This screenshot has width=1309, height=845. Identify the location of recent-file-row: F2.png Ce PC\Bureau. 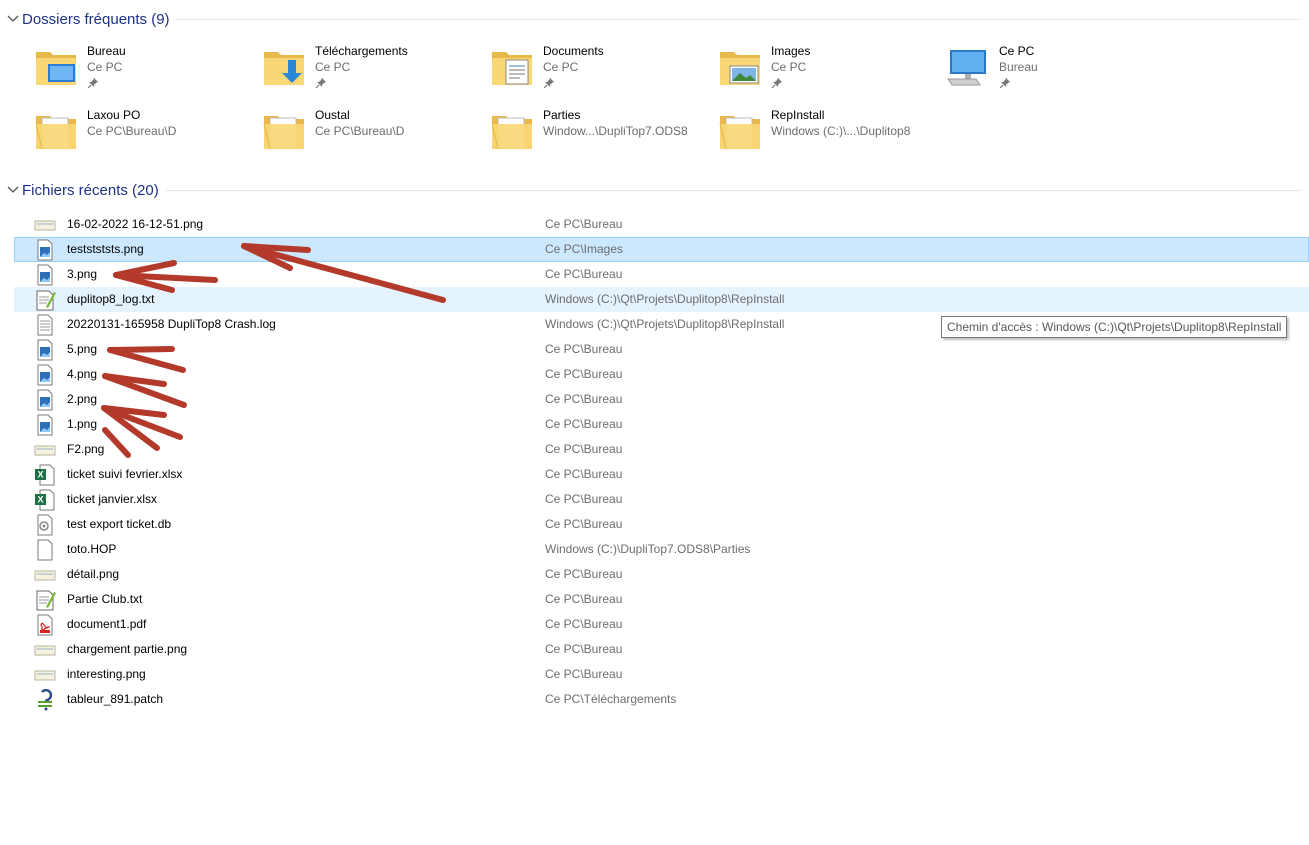
(661, 449).